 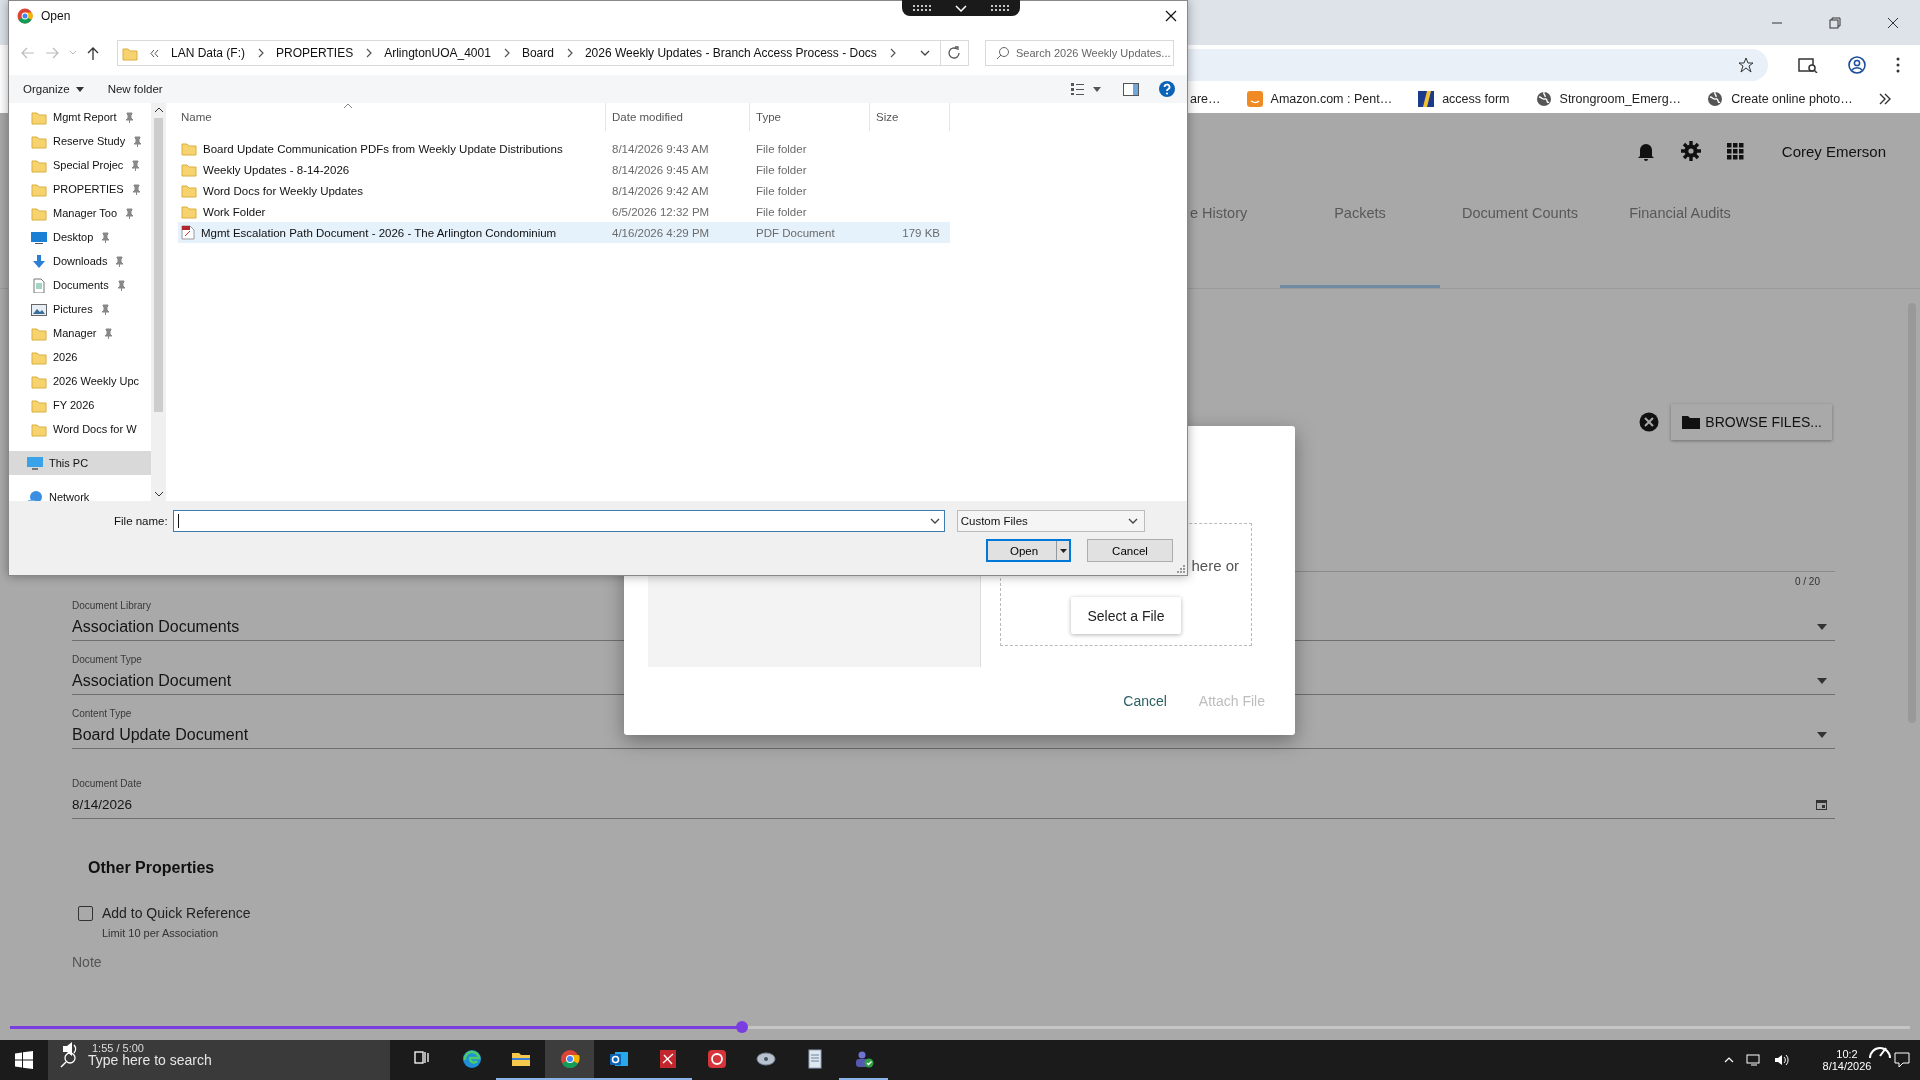 What do you see at coordinates (93, 53) in the screenshot?
I see `up-arrow-icon` at bounding box center [93, 53].